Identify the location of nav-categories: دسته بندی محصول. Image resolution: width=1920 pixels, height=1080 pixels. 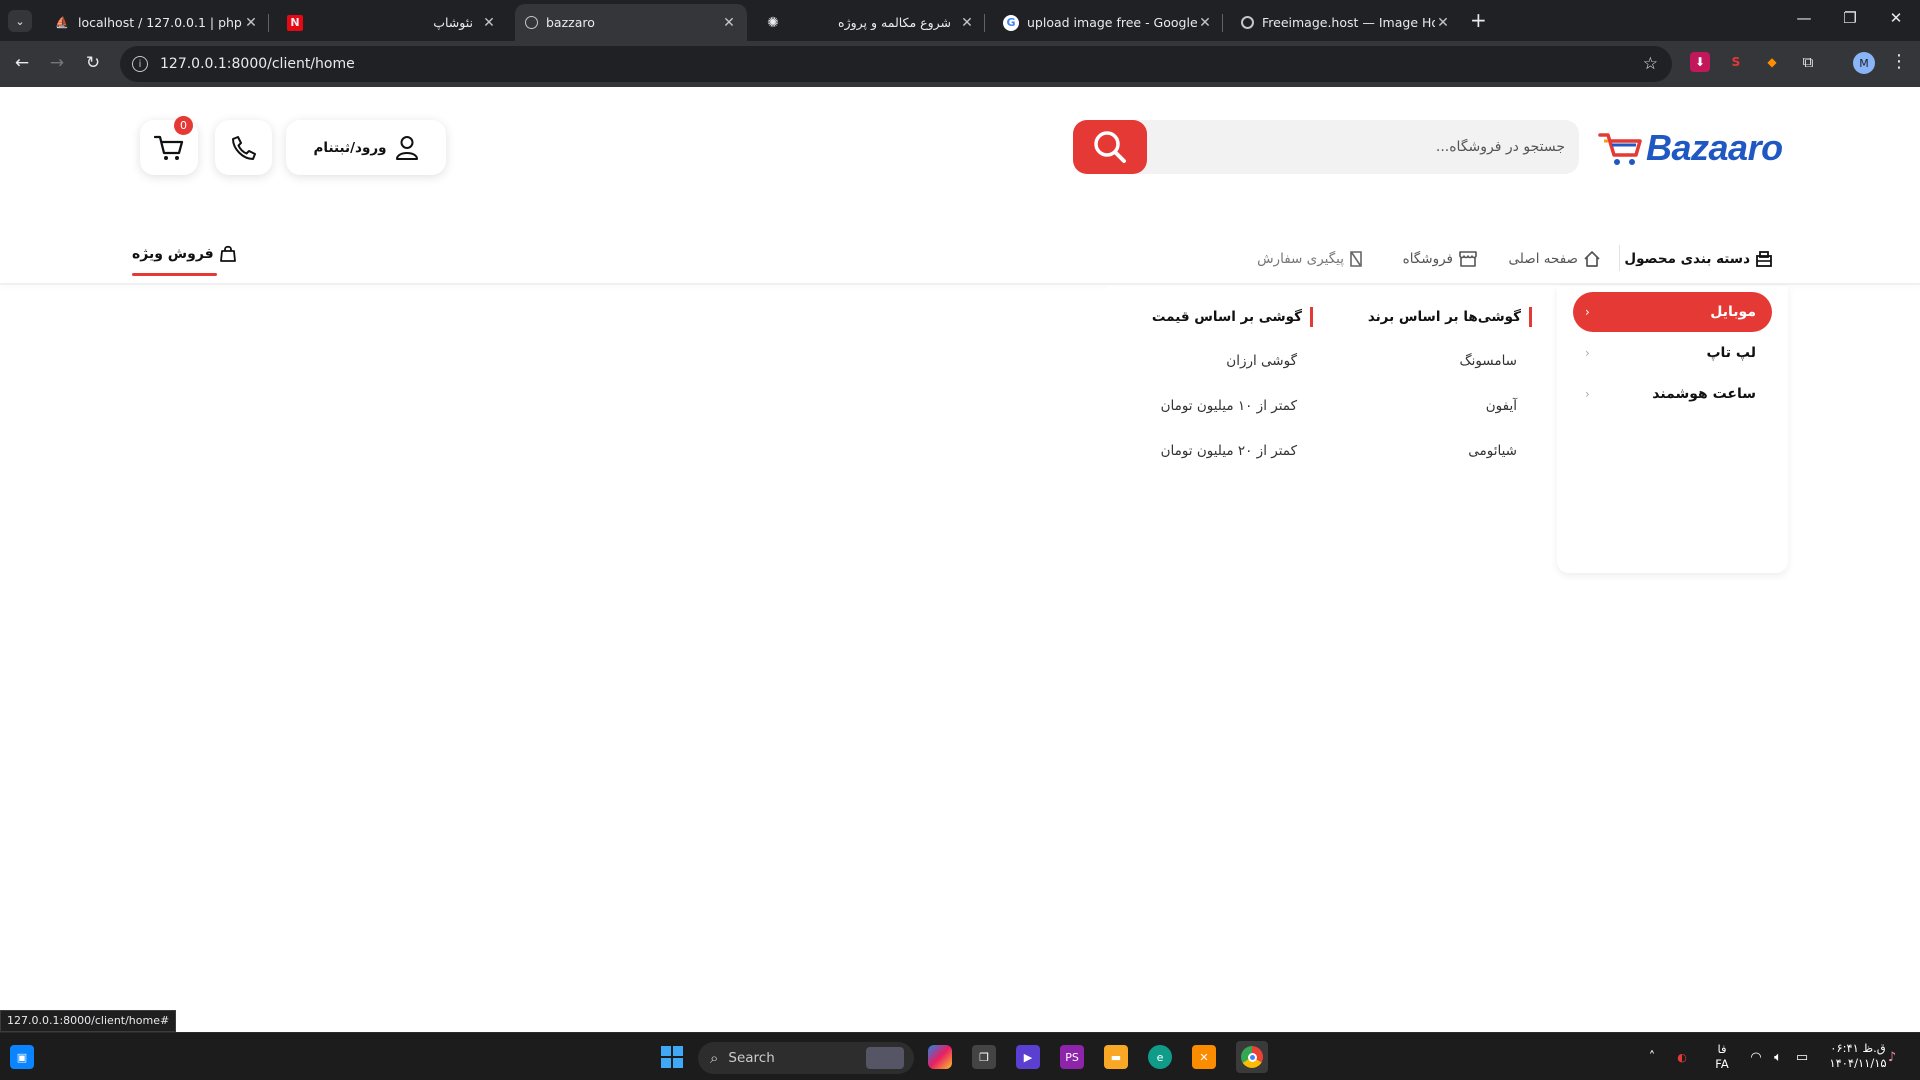
(1698, 259).